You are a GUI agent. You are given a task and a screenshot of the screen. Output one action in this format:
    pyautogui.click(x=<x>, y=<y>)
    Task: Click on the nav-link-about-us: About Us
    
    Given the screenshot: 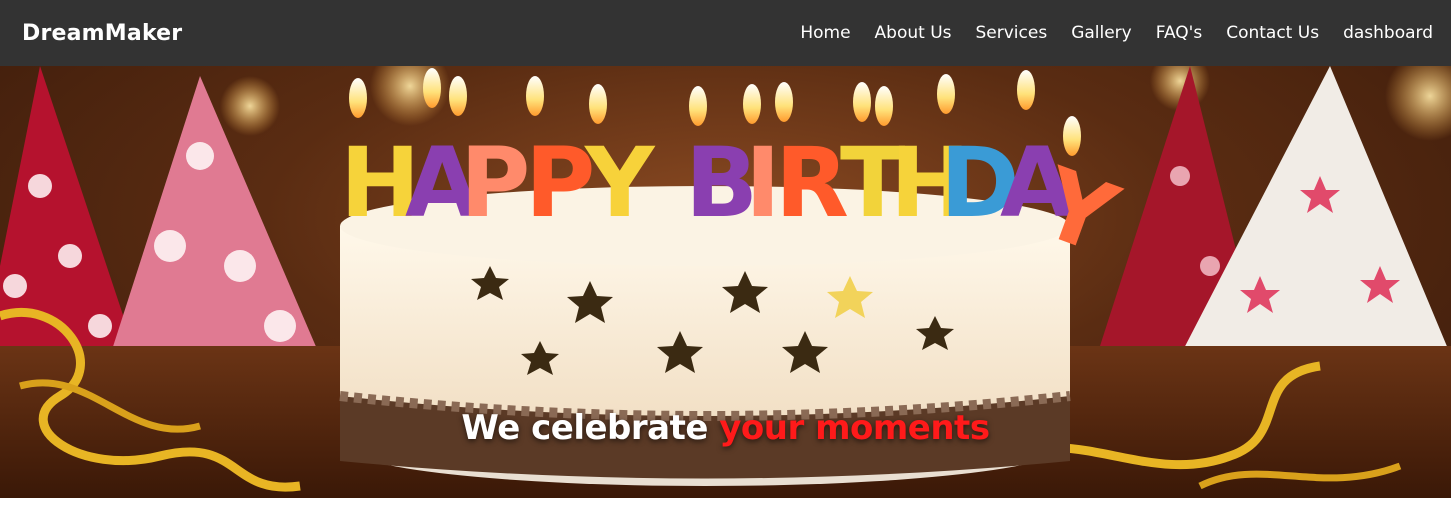 What is the action you would take?
    pyautogui.click(x=913, y=33)
    